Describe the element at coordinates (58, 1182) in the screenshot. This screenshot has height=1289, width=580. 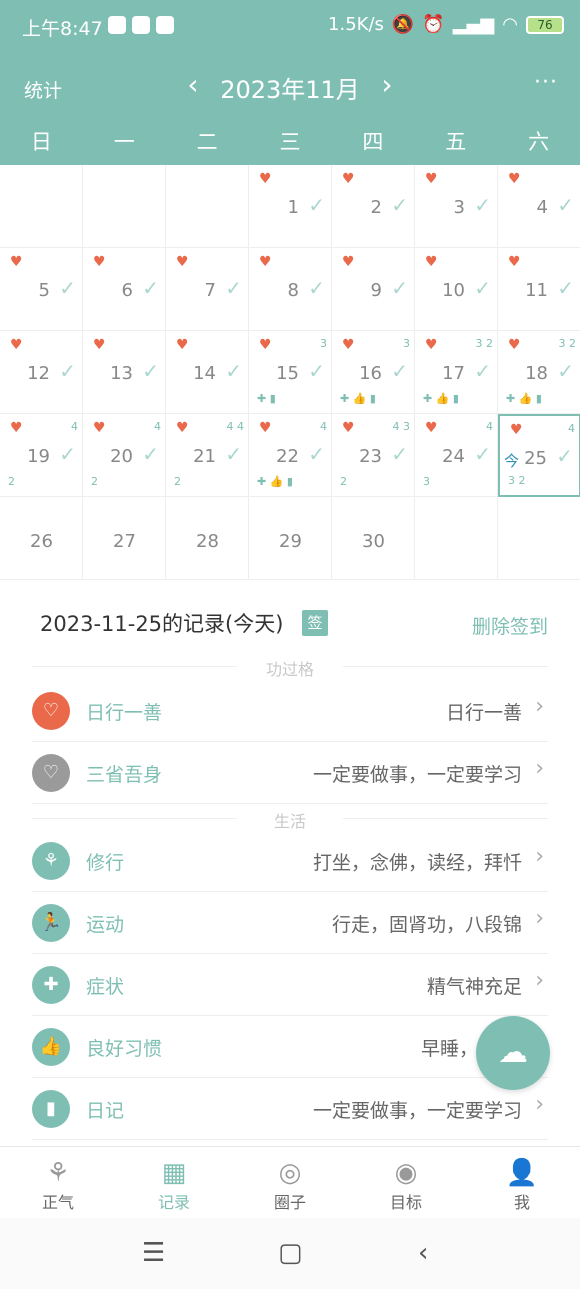
I see `tab-zhengqi: ⚘ 正气` at that location.